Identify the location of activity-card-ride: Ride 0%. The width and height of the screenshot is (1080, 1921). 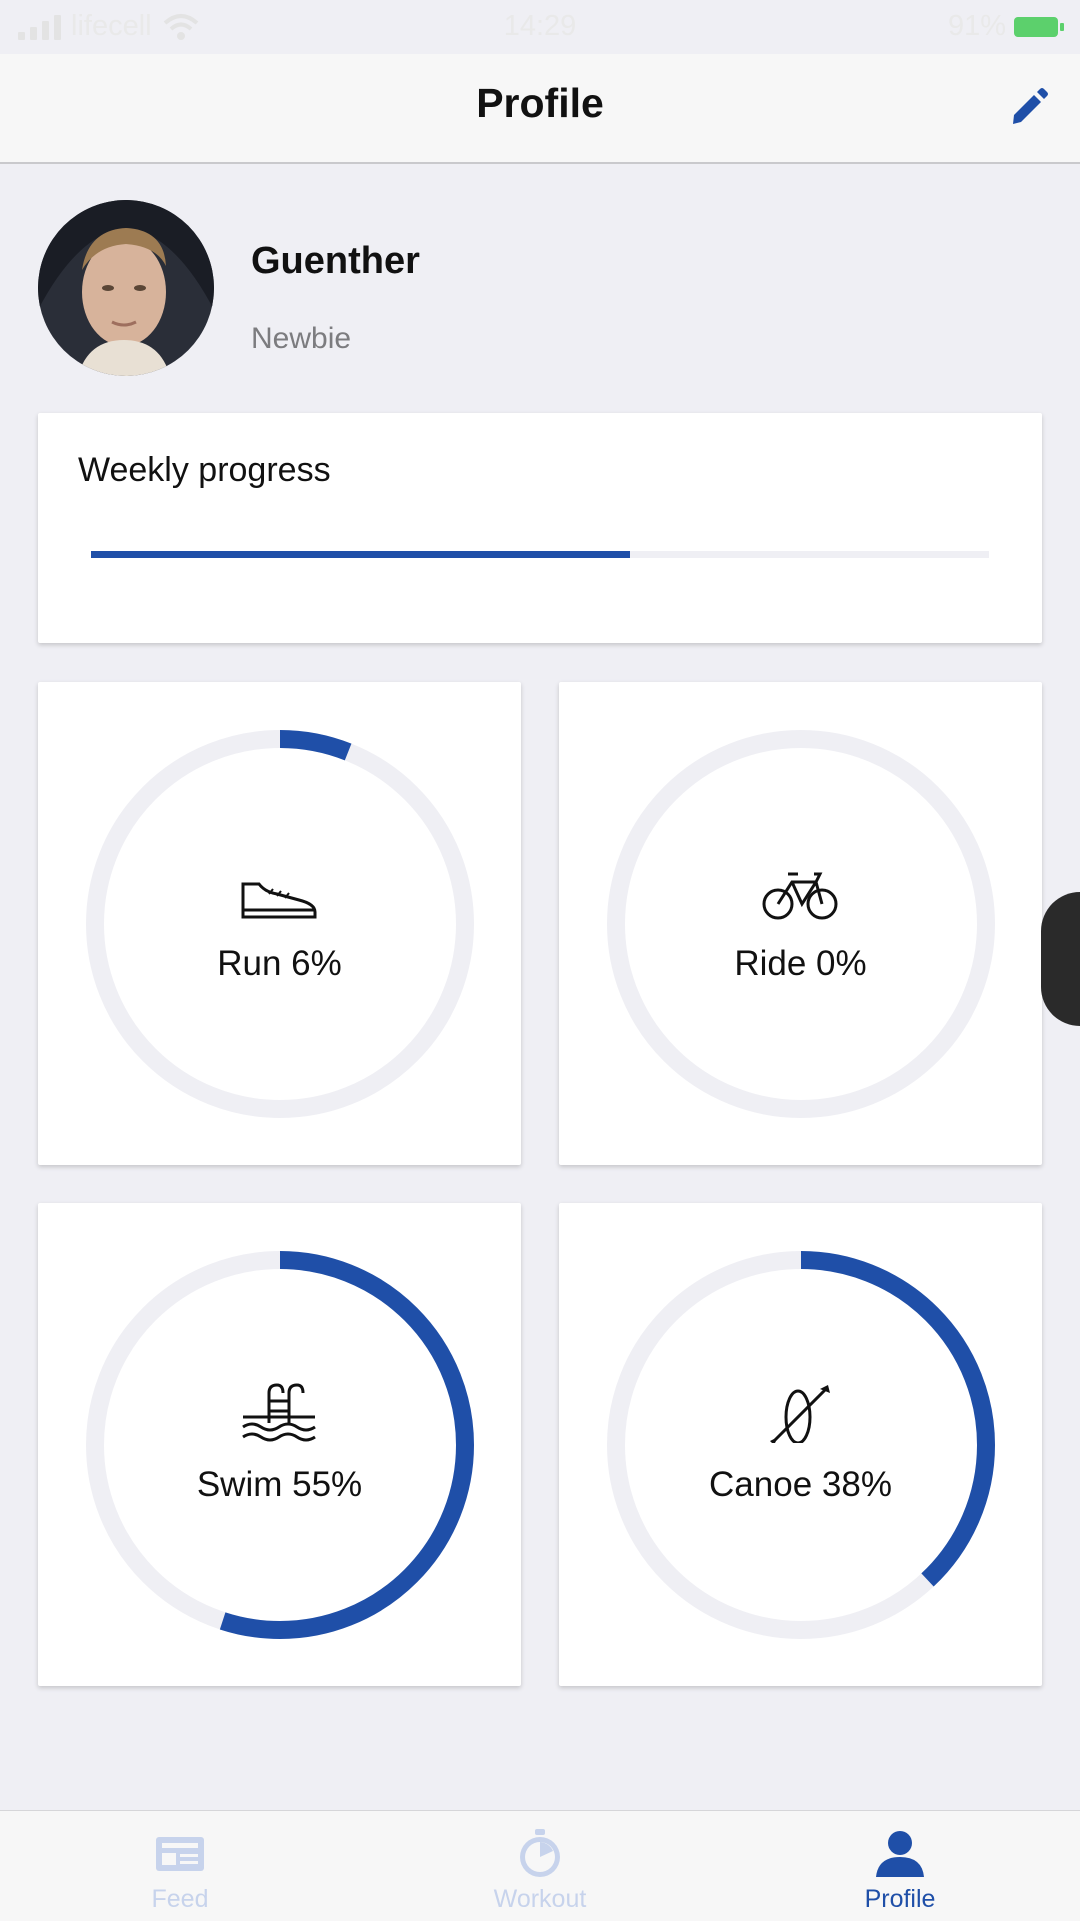
(800, 923).